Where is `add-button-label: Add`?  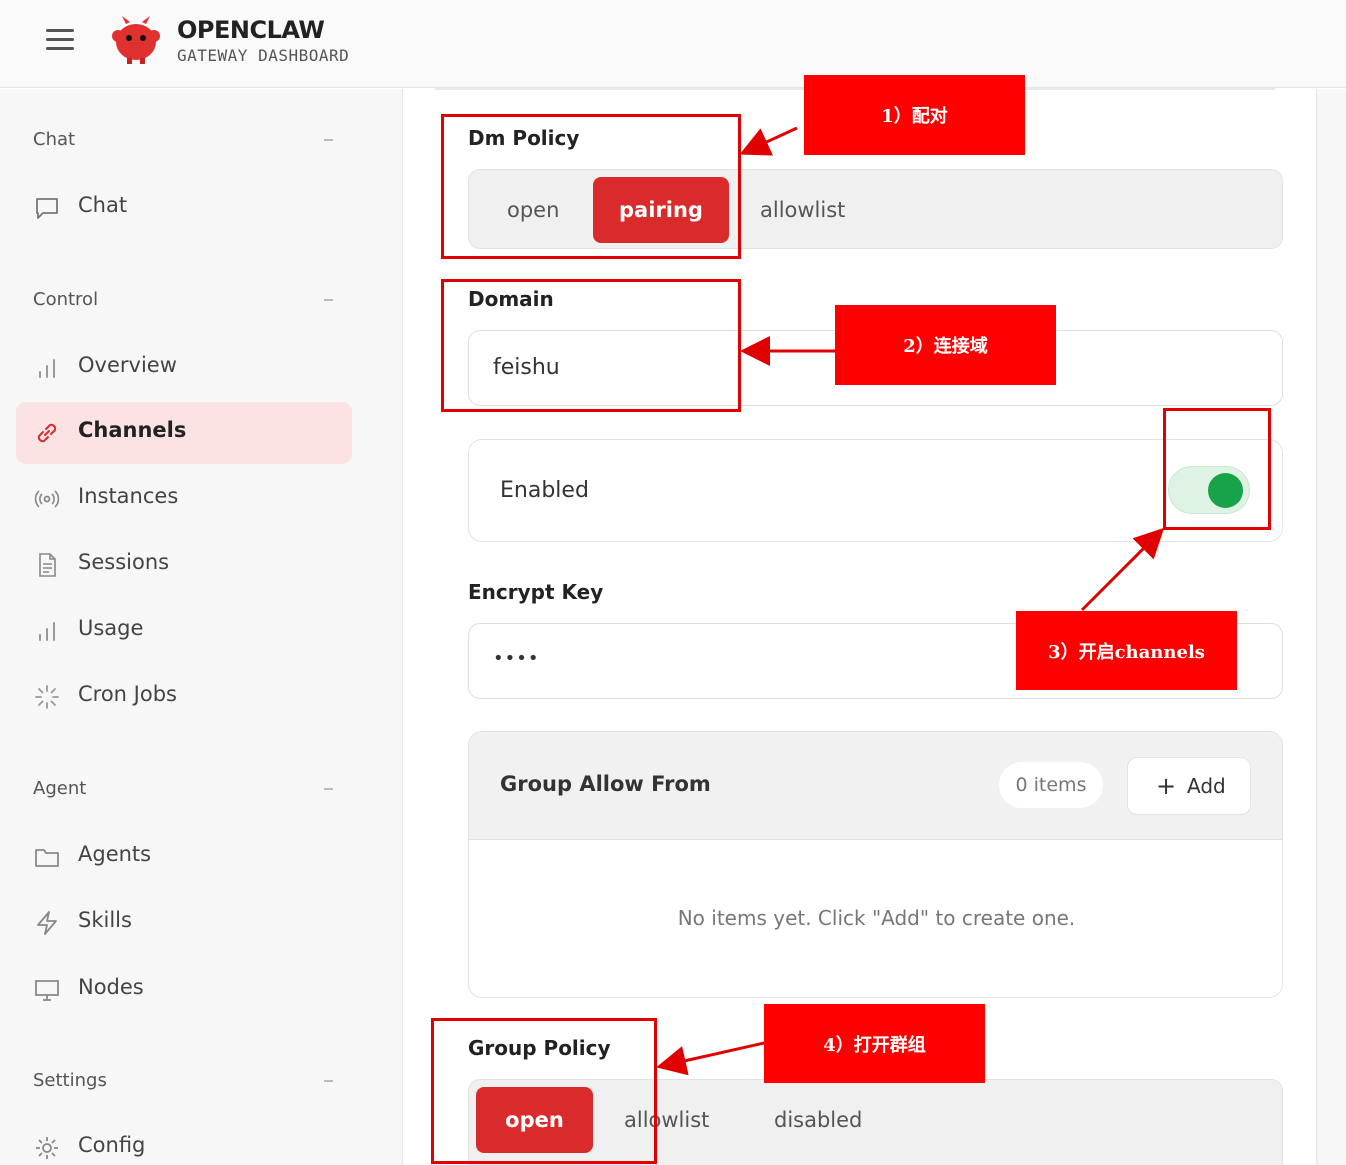
add-button-label: Add is located at coordinates (1206, 786).